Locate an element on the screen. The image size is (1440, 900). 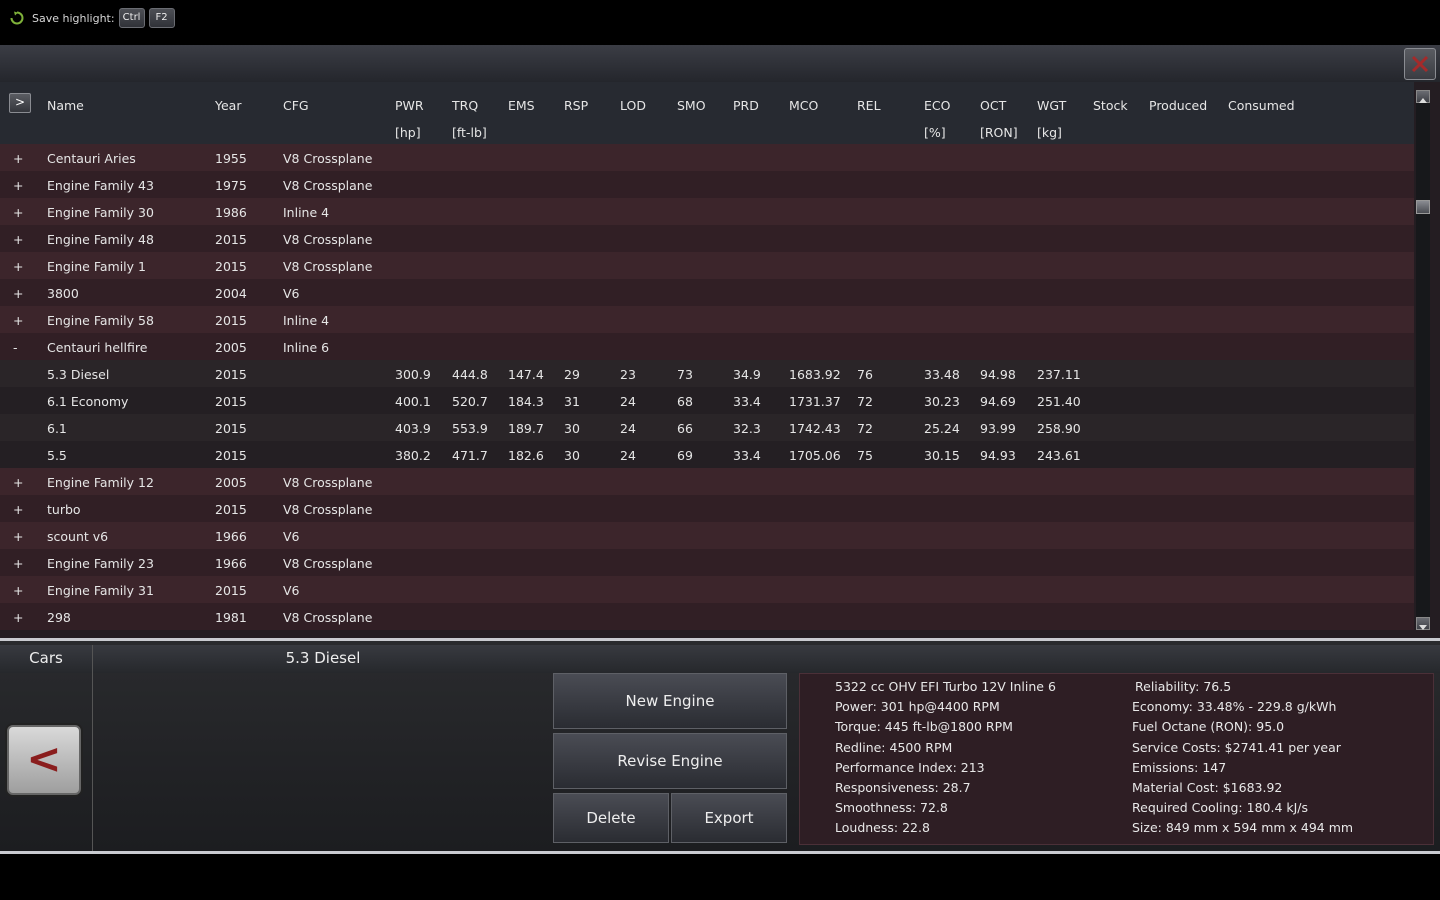
row-value-lod: 24 is located at coordinates (628, 401).